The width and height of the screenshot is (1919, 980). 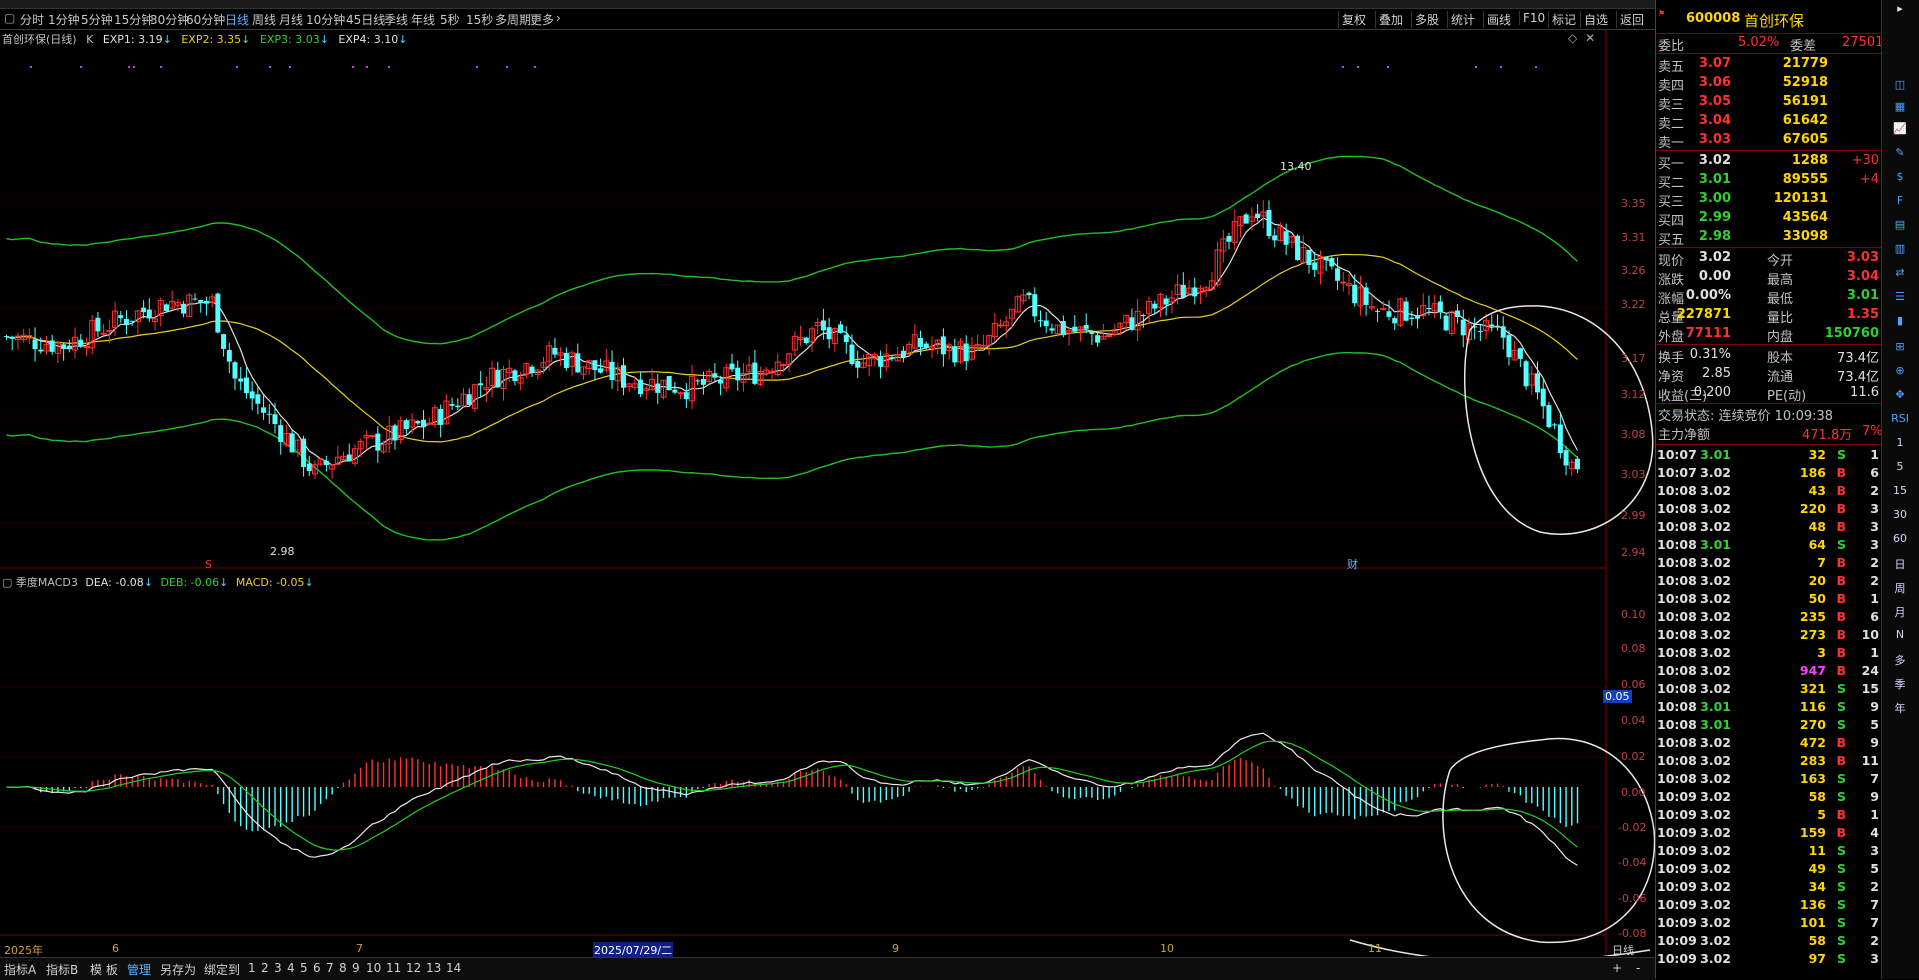 I want to click on period-daily: 日线, so click(x=237, y=19).